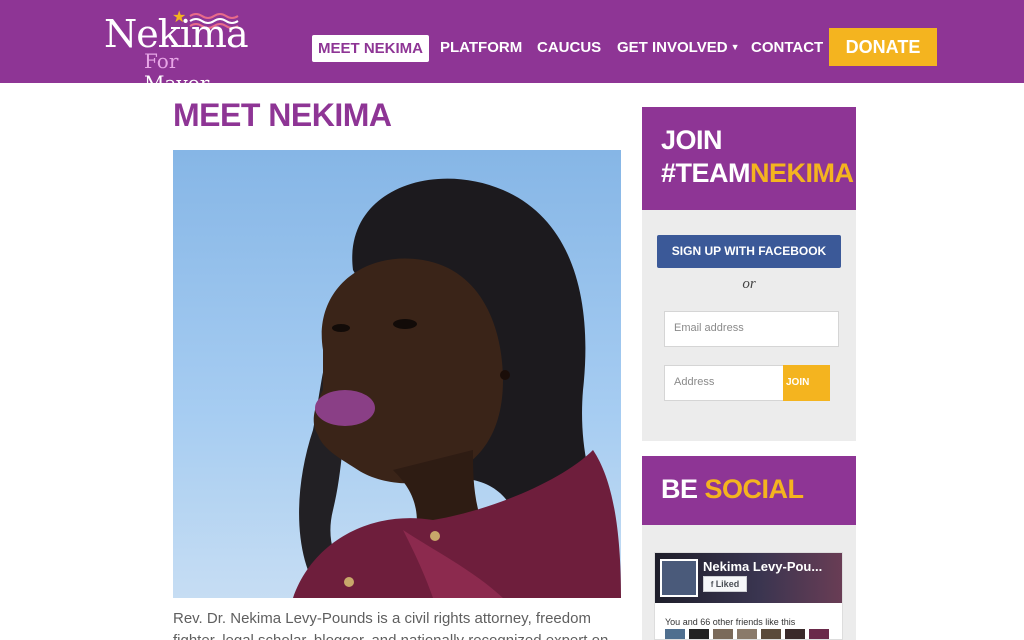  I want to click on join-header: JOIN #TEAMNEKIMA, so click(749, 158).